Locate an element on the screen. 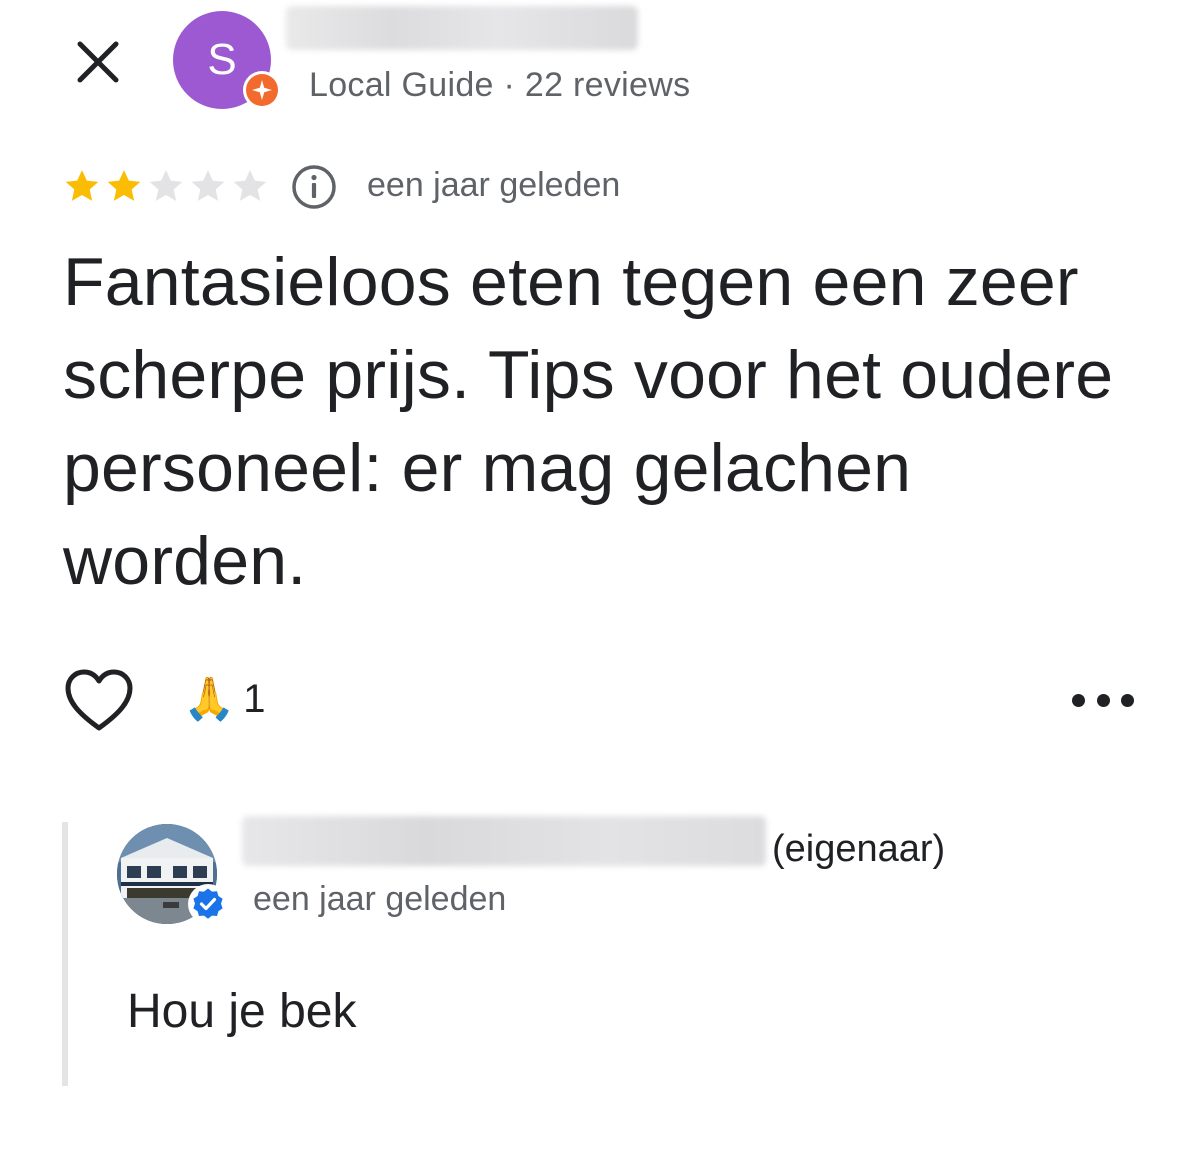 The height and width of the screenshot is (1174, 1200). owner-name-redacted is located at coordinates (504, 841).